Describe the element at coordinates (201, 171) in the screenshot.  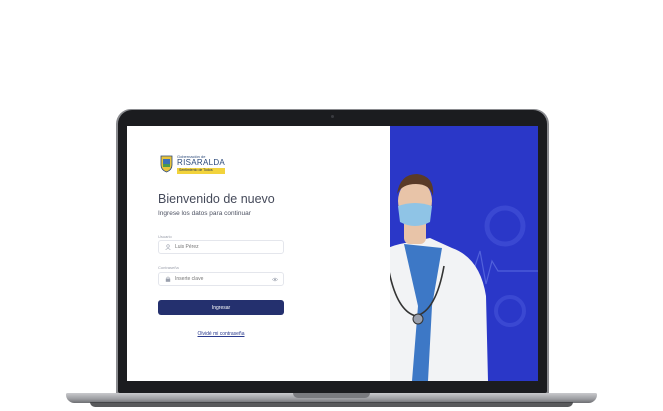
I see `logo-tagline: Sentimiento de Todos` at that location.